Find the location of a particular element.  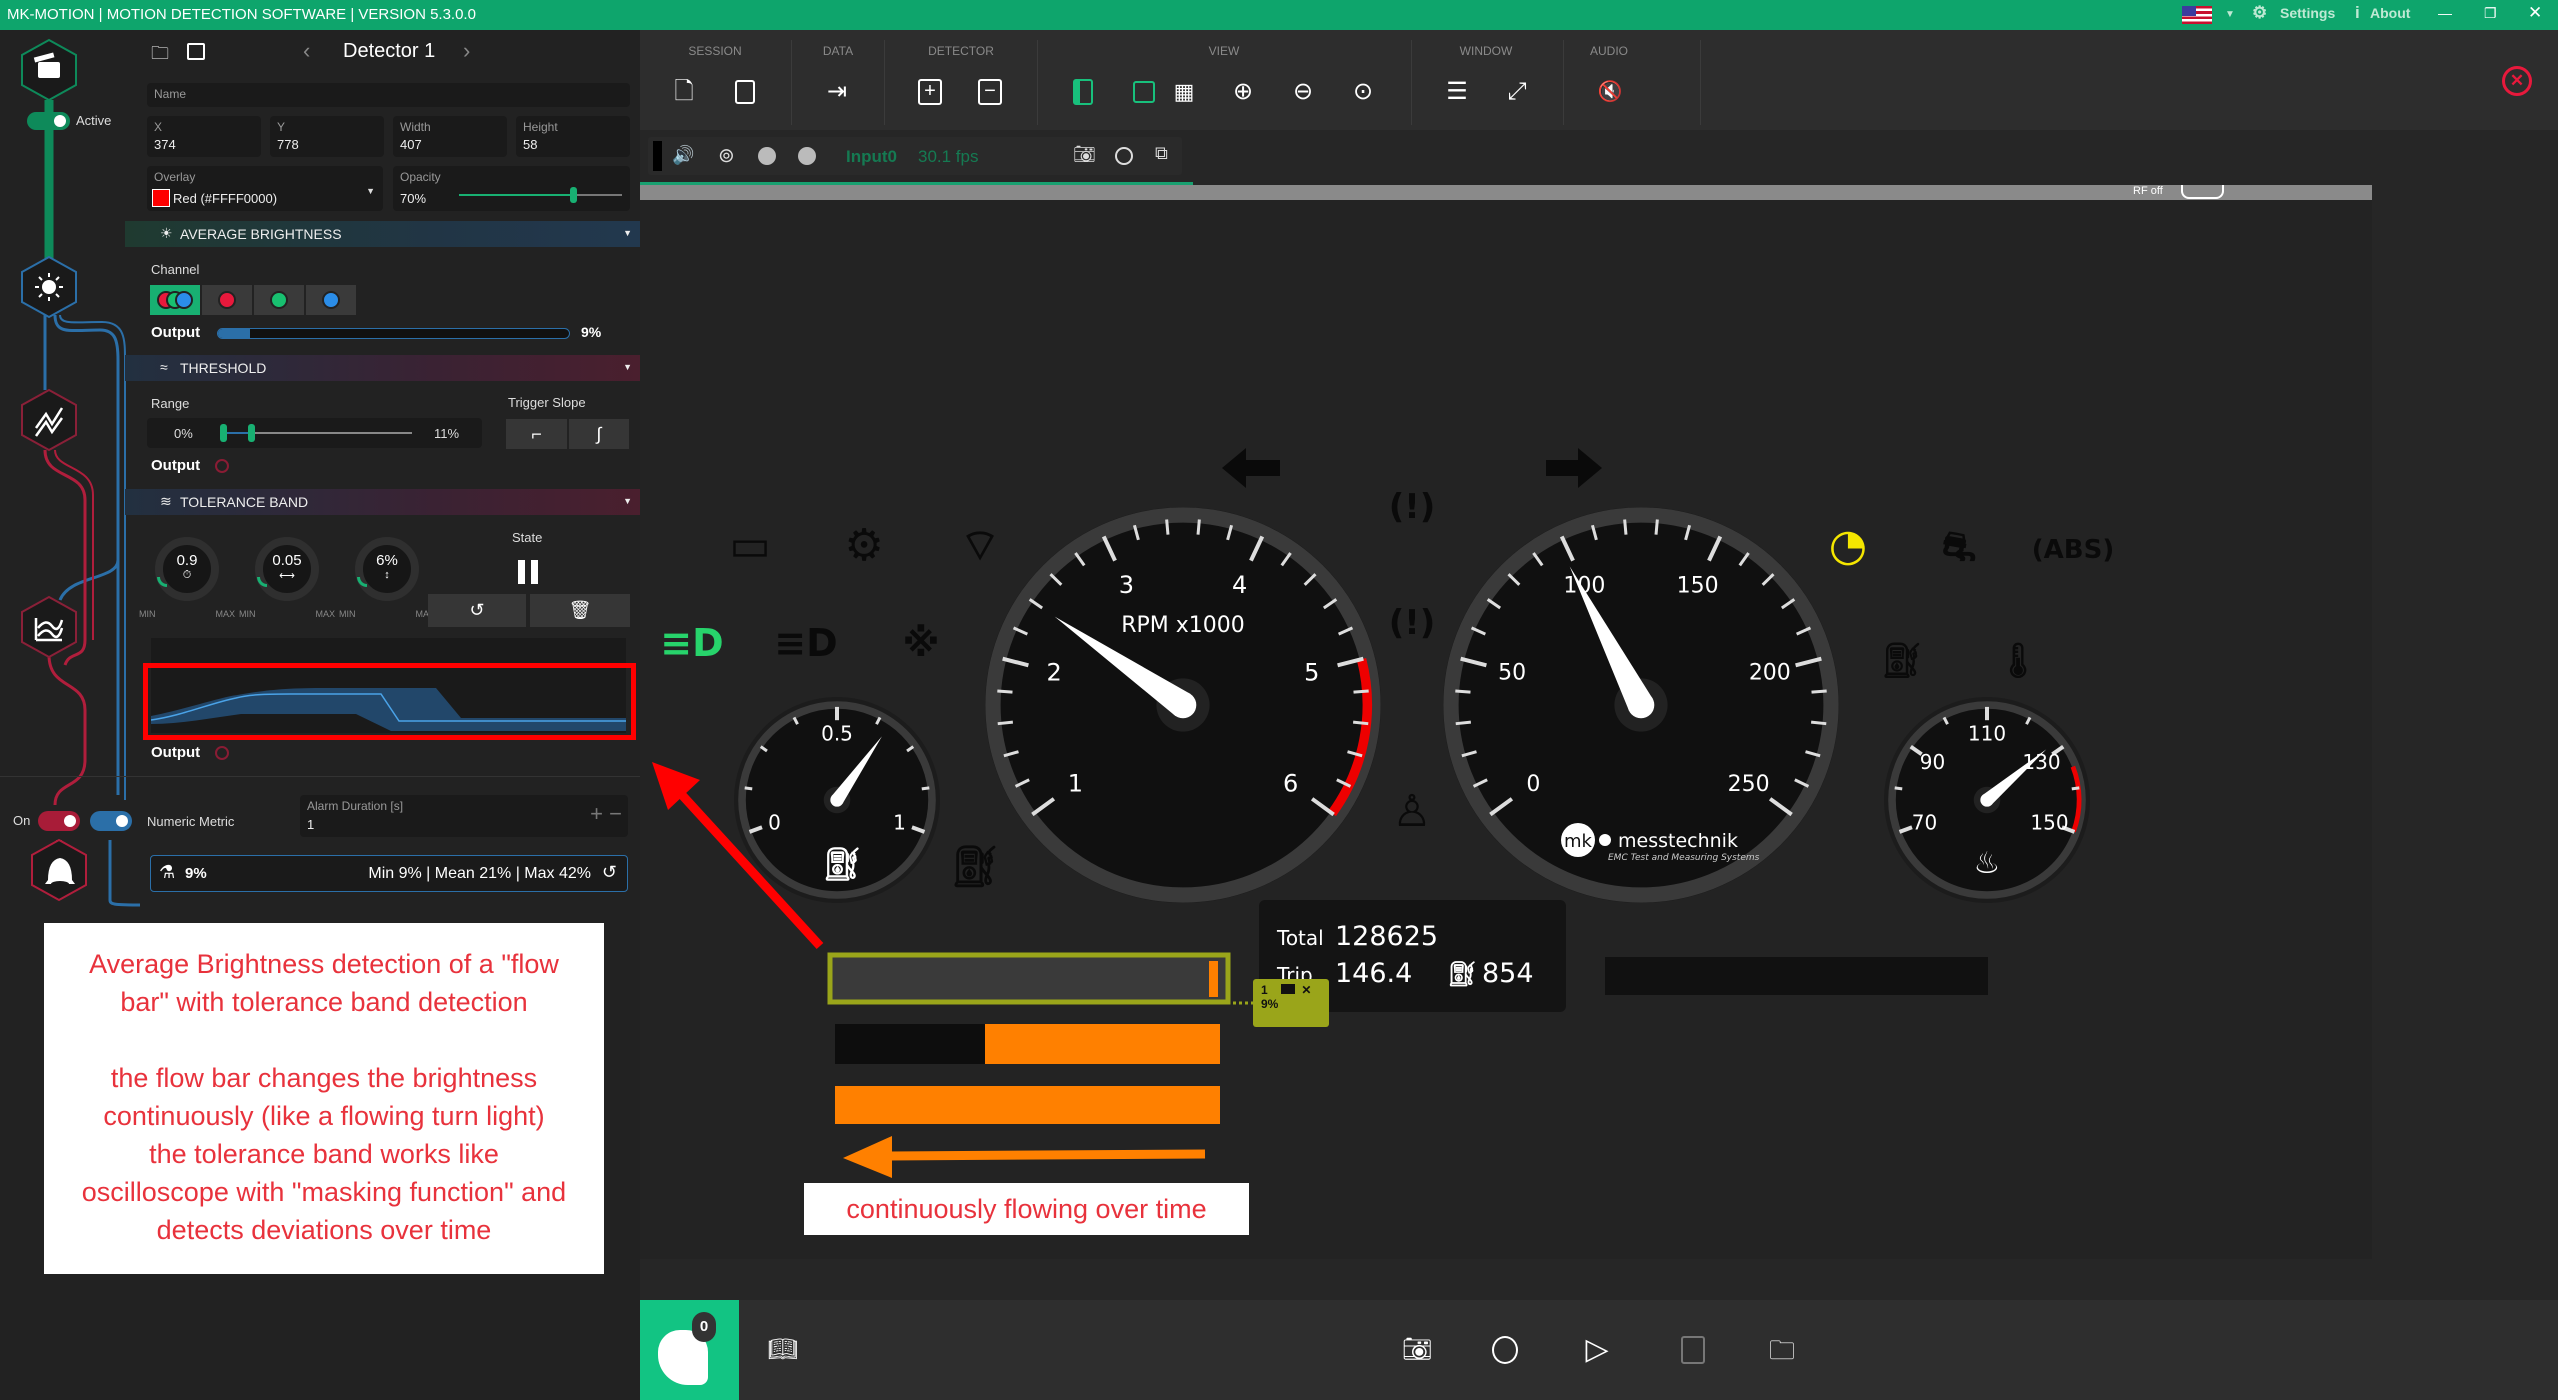

numeric-metric-toggle is located at coordinates (111, 821).